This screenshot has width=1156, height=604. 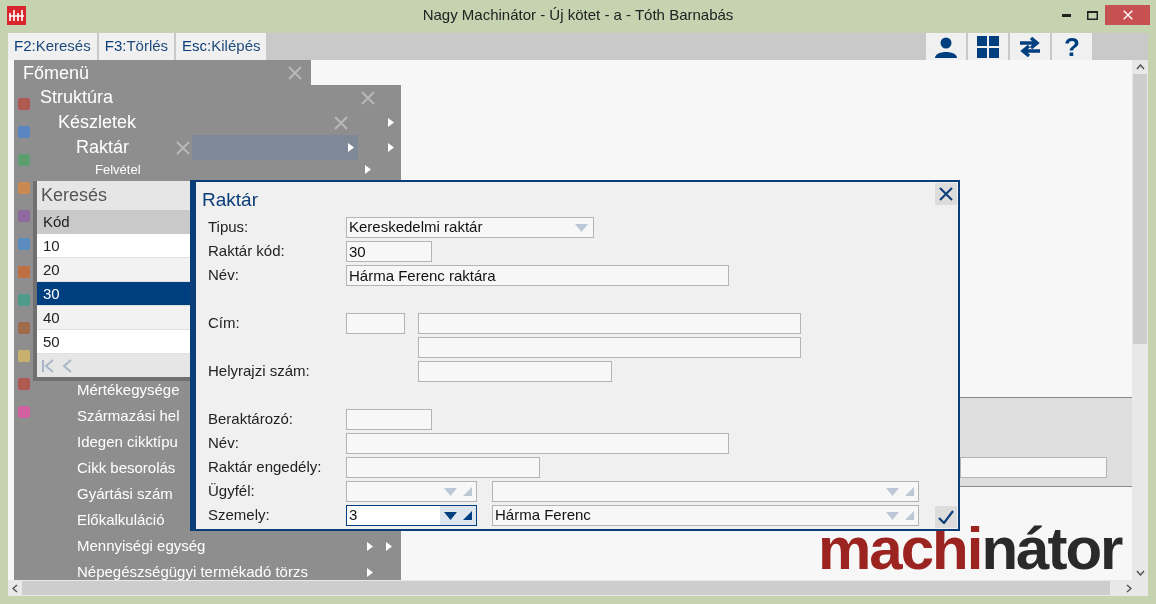 I want to click on minimize-icon, so click(x=1066, y=15).